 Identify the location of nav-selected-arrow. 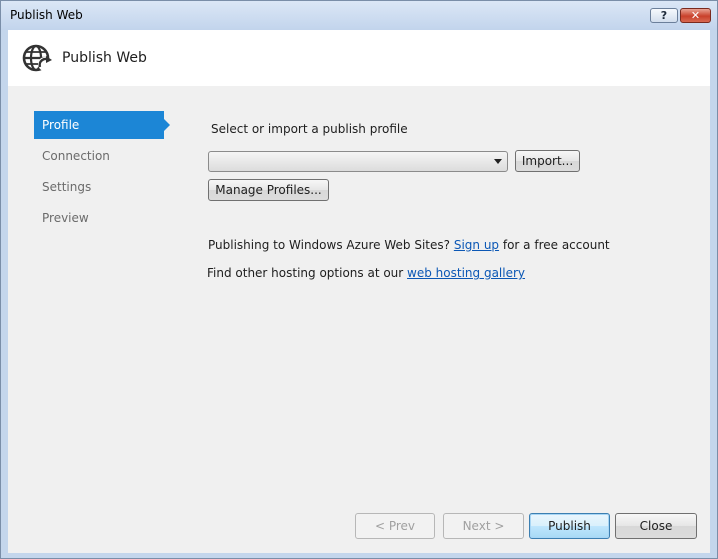
(167, 125).